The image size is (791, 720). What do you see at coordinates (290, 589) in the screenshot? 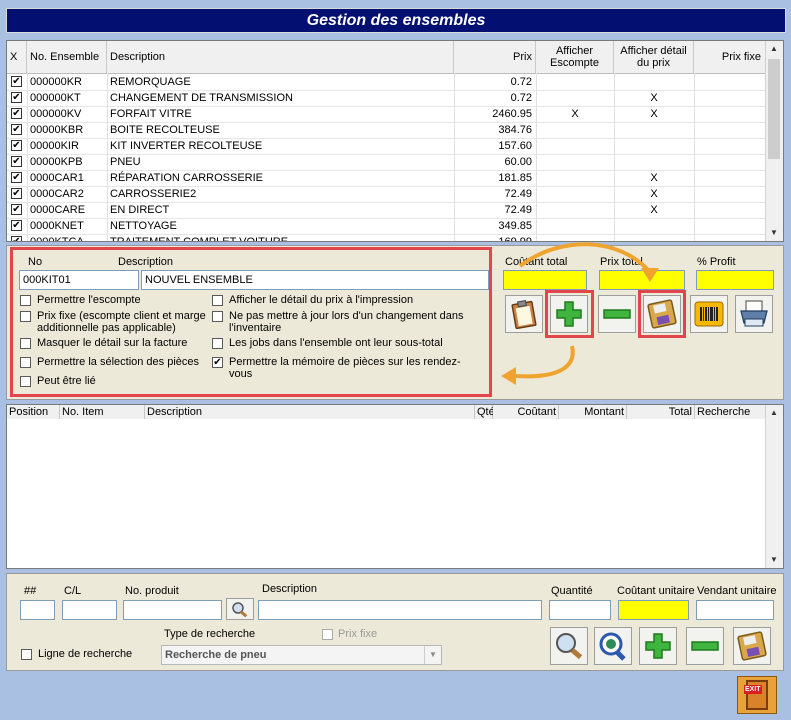
I see `line-description-label: Description` at bounding box center [290, 589].